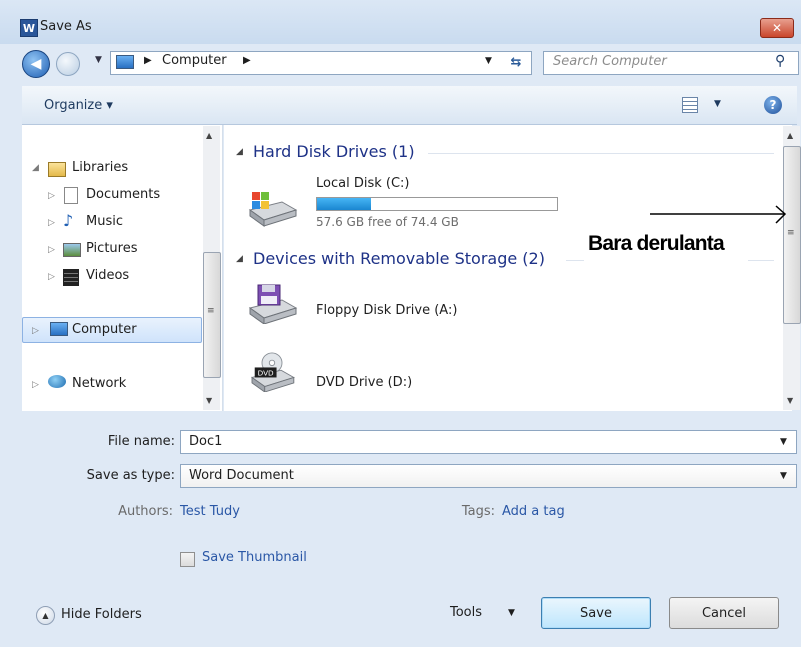 This screenshot has width=801, height=647. Describe the element at coordinates (717, 104) in the screenshot. I see `views-dropdown-icon: ▼` at that location.